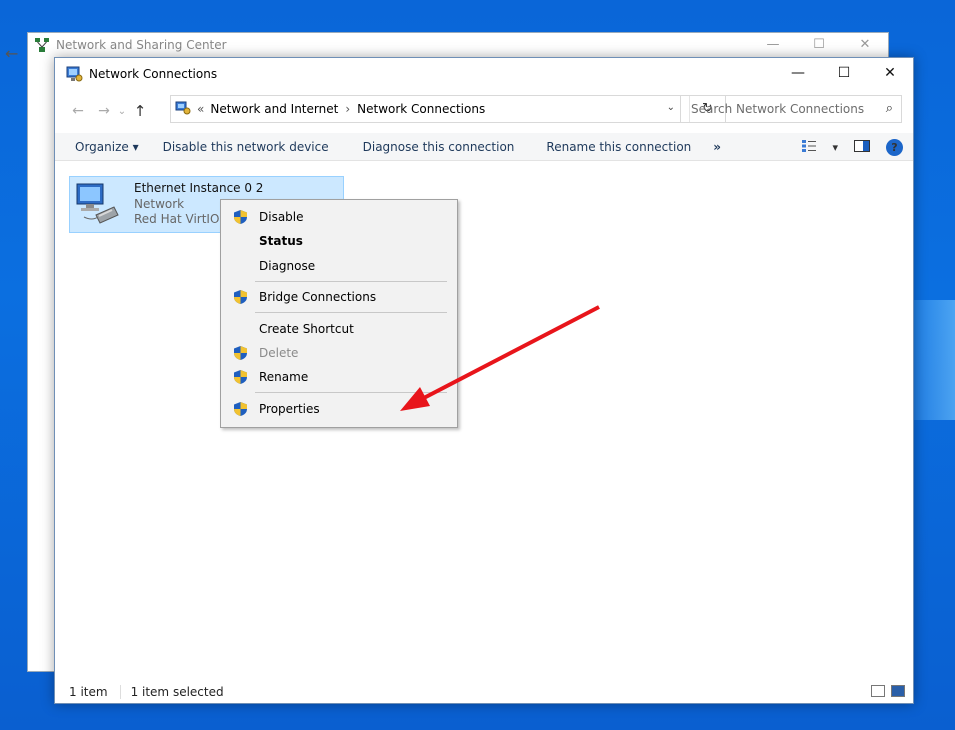  What do you see at coordinates (318, 297) in the screenshot?
I see `menu-item-label: Bridge Connections` at bounding box center [318, 297].